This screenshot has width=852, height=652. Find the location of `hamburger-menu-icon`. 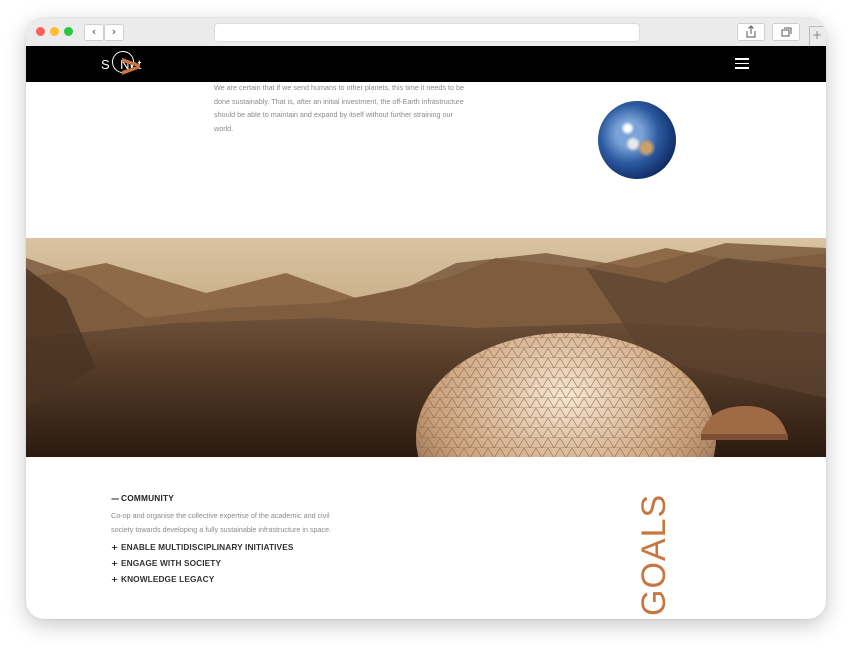

hamburger-menu-icon is located at coordinates (742, 63).